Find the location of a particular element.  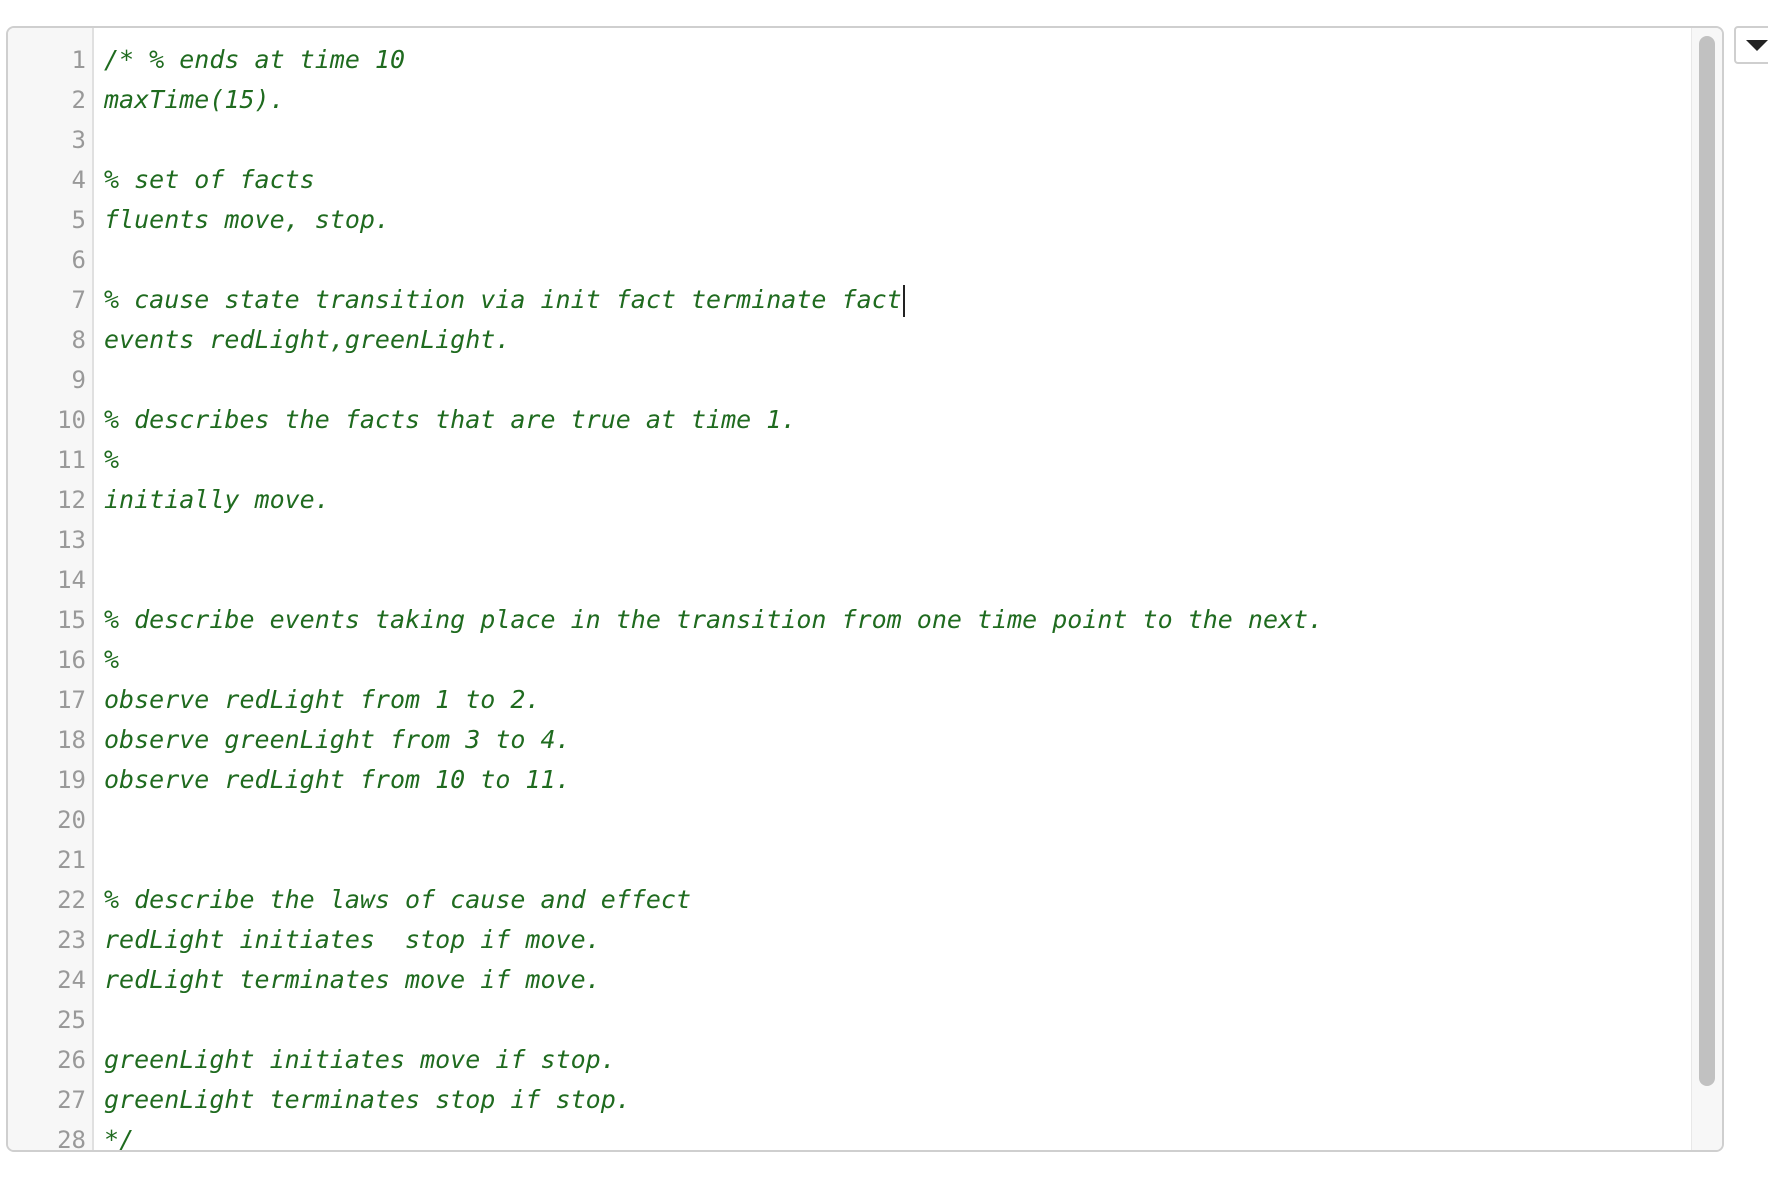

code-text-content: */ is located at coordinates (119, 1138).